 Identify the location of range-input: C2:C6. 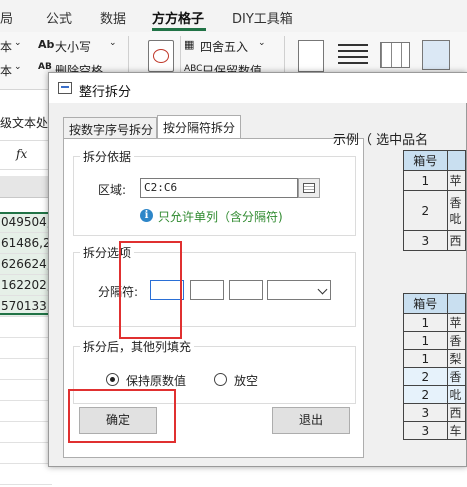
(219, 188).